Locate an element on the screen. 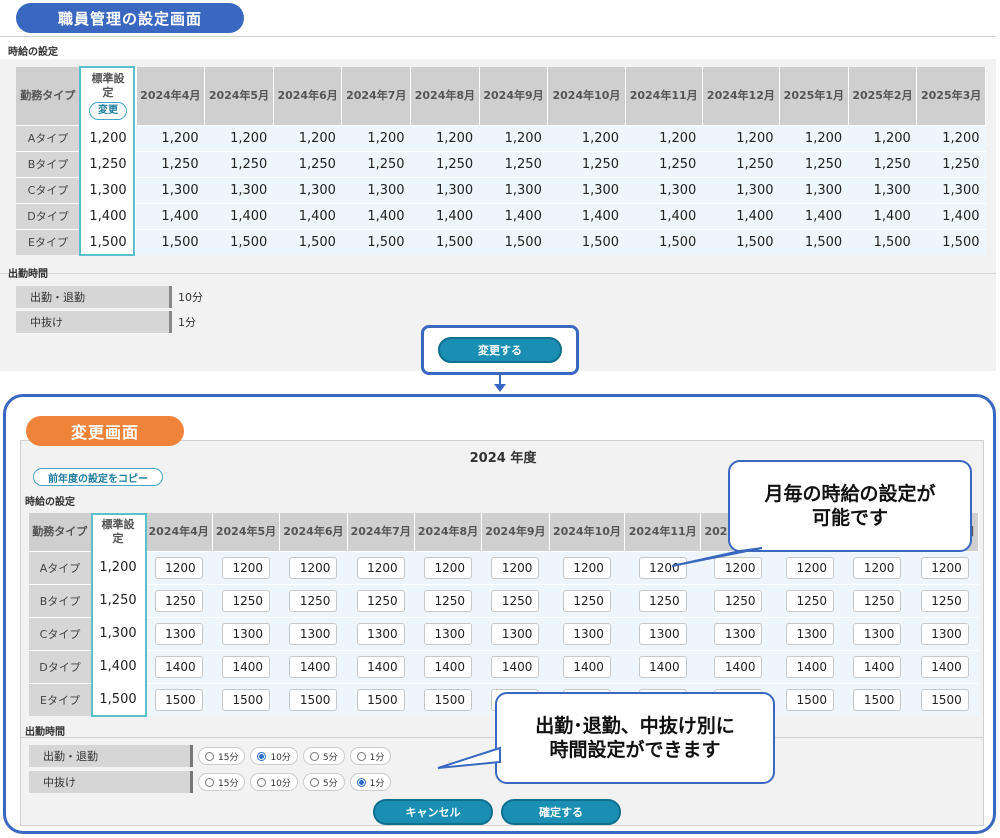 Image resolution: width=1000 pixels, height=838 pixels. callout-line: 月毎の時給の設定が is located at coordinates (850, 494).